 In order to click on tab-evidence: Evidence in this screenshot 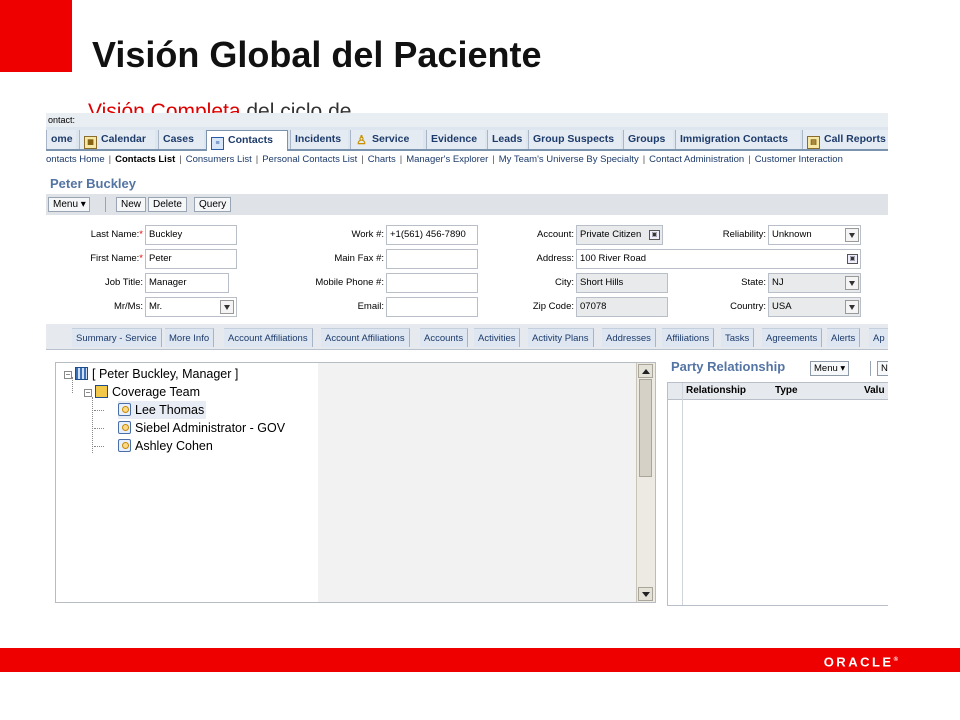, I will do `click(455, 139)`.